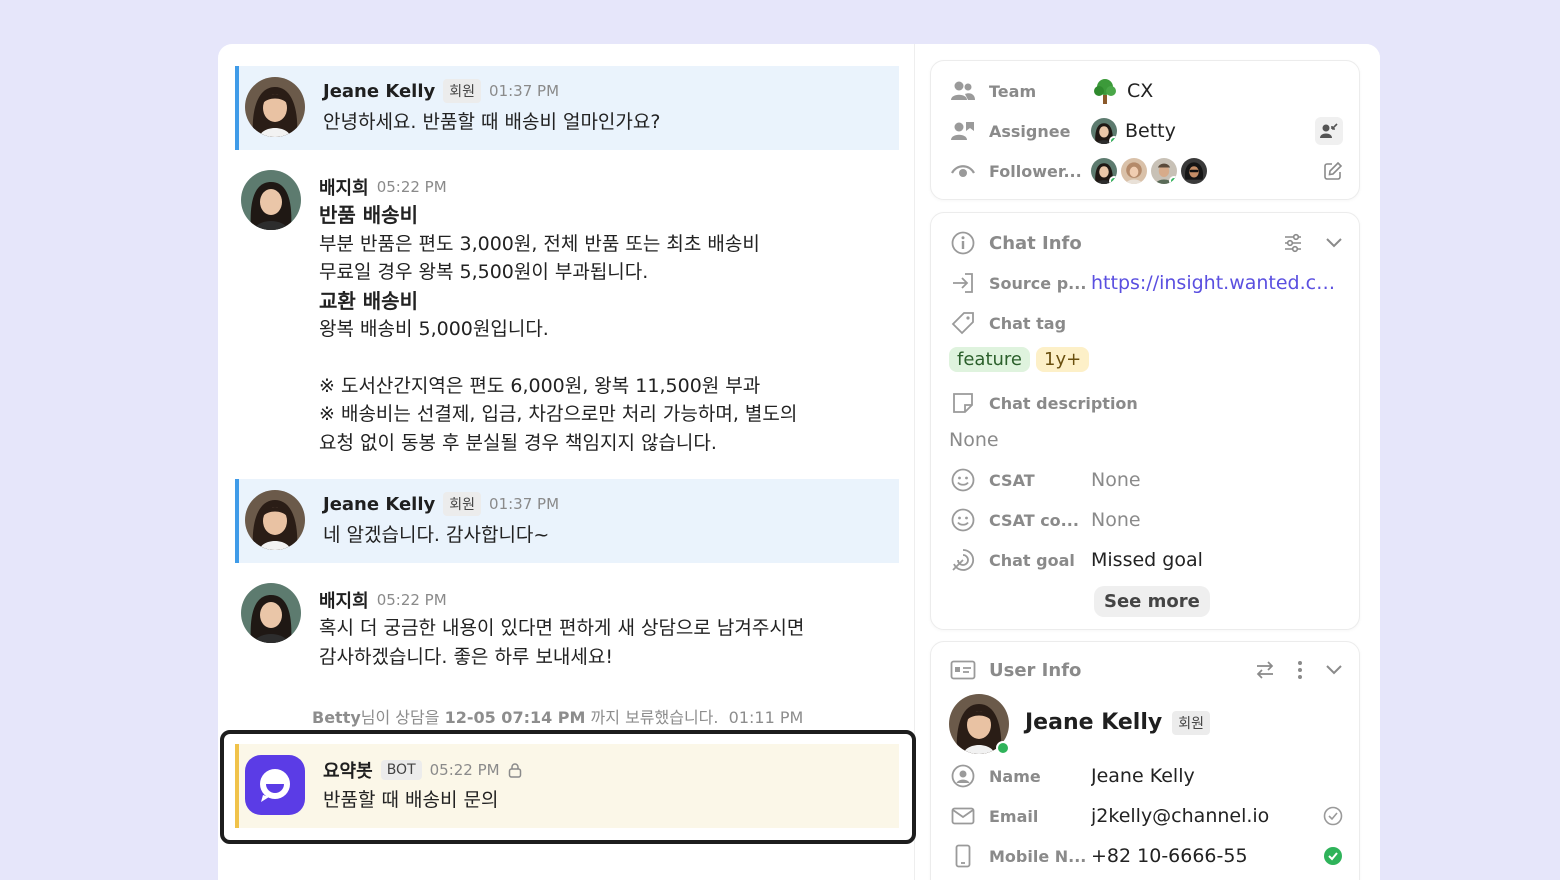  I want to click on user-circle-icon, so click(963, 776).